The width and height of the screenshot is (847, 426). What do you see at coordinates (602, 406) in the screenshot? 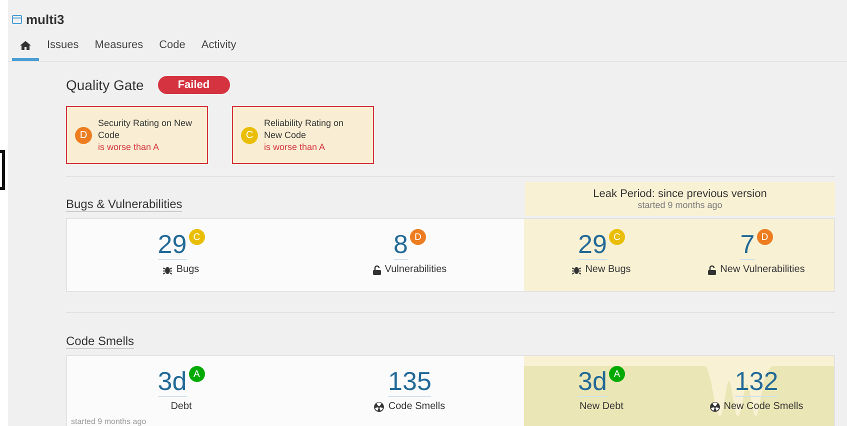
I see `measure-label: New Debt` at bounding box center [602, 406].